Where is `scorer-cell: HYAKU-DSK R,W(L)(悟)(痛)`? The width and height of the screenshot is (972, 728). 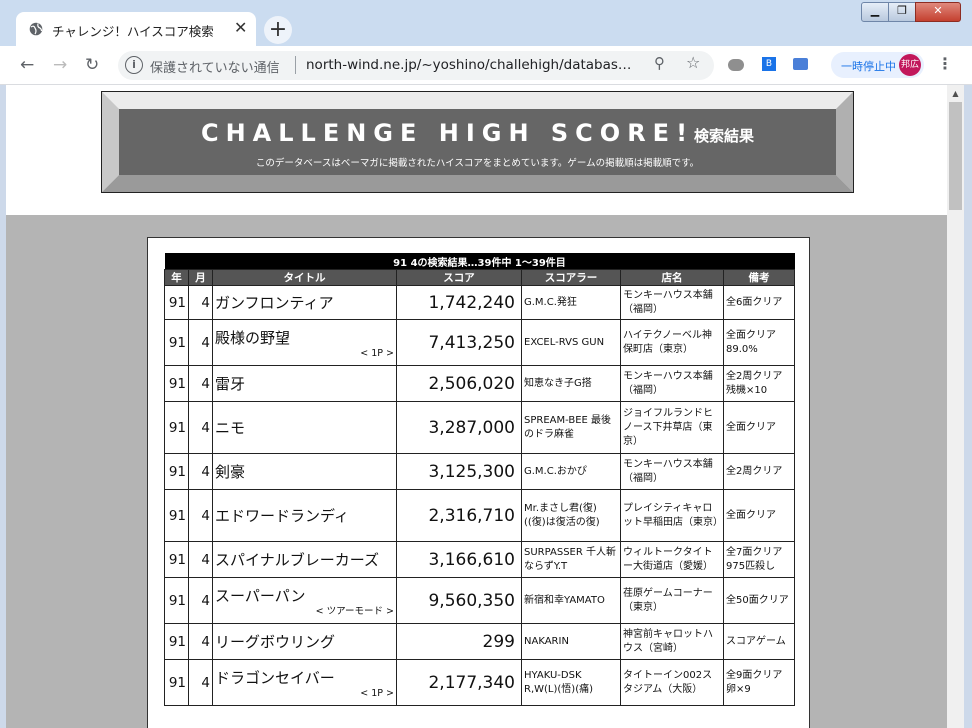
scorer-cell: HYAKU-DSK R,W(L)(悟)(痛) is located at coordinates (571, 682).